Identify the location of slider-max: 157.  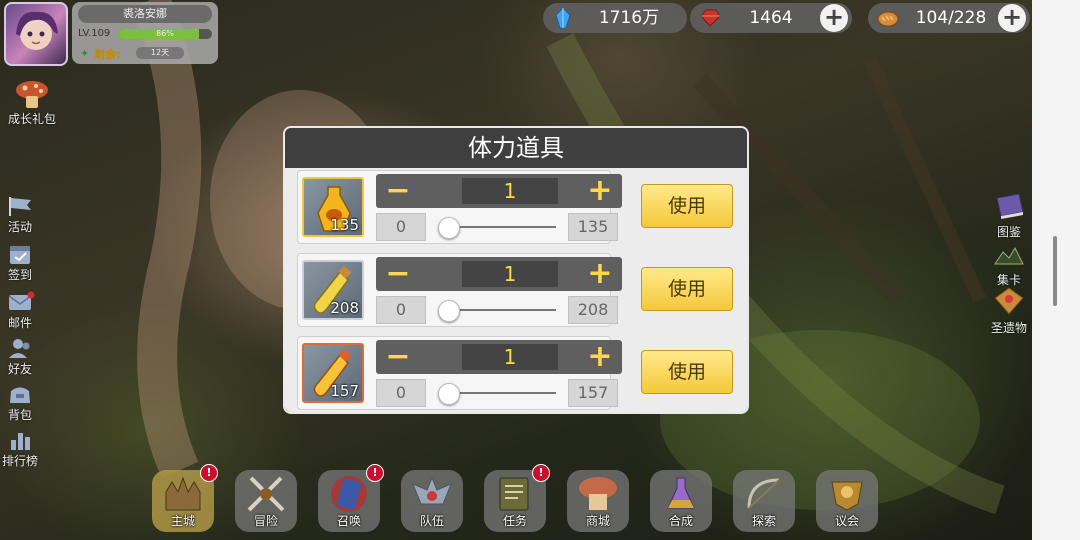
(593, 393).